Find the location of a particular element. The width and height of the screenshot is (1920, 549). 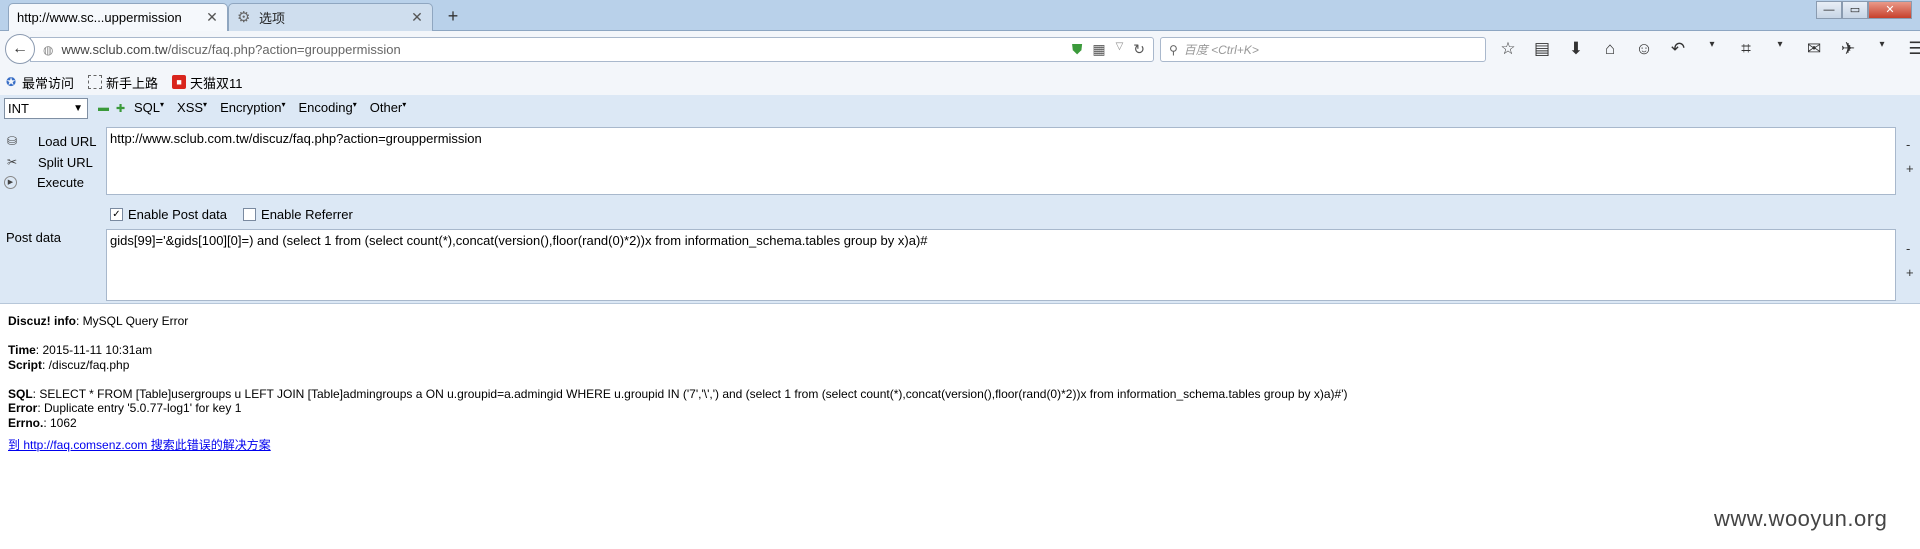

undo-icon: ↶ is located at coordinates (1678, 49).